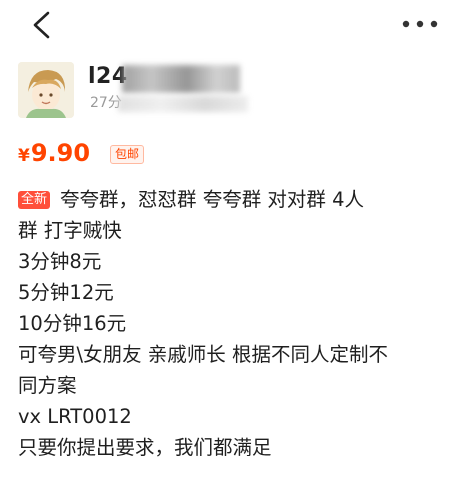  What do you see at coordinates (212, 199) in the screenshot?
I see `description-text: 夸夸群，怼怼群 夸夸群 对对群 4人` at bounding box center [212, 199].